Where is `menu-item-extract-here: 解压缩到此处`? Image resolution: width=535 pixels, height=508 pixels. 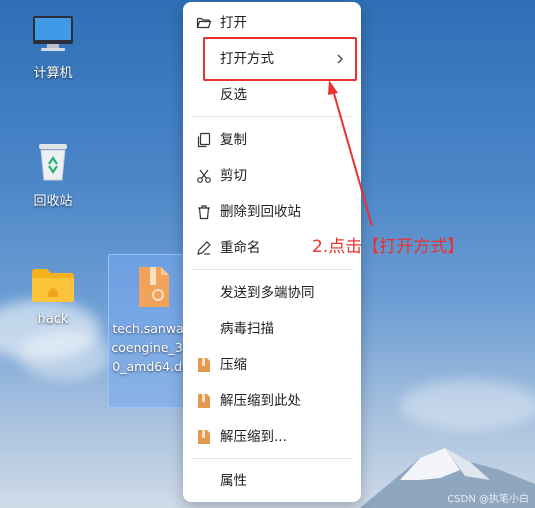 menu-item-extract-here: 解压缩到此处 is located at coordinates (272, 401).